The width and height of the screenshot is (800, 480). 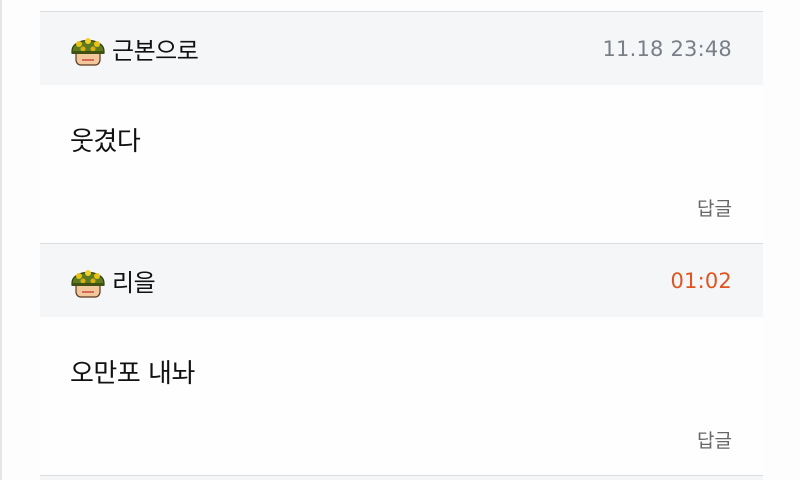 I want to click on comment-timestamp: 01:02, so click(x=701, y=280).